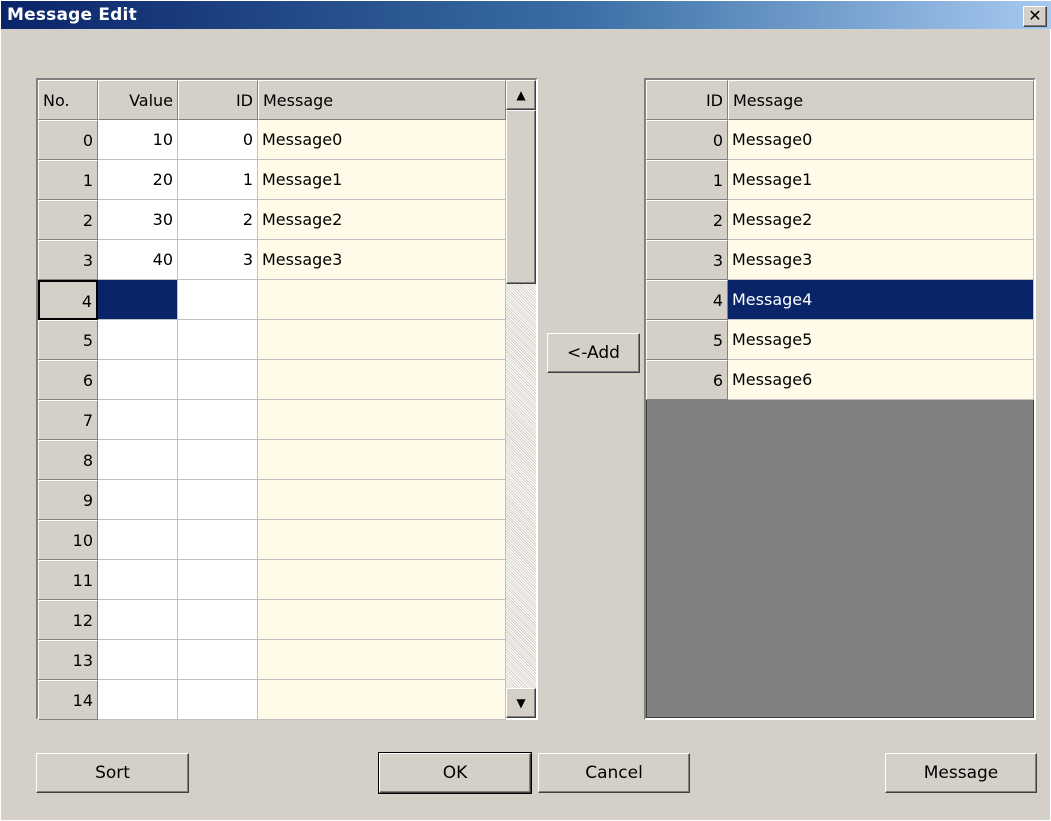  Describe the element at coordinates (68, 420) in the screenshot. I see `row-header: 7` at that location.